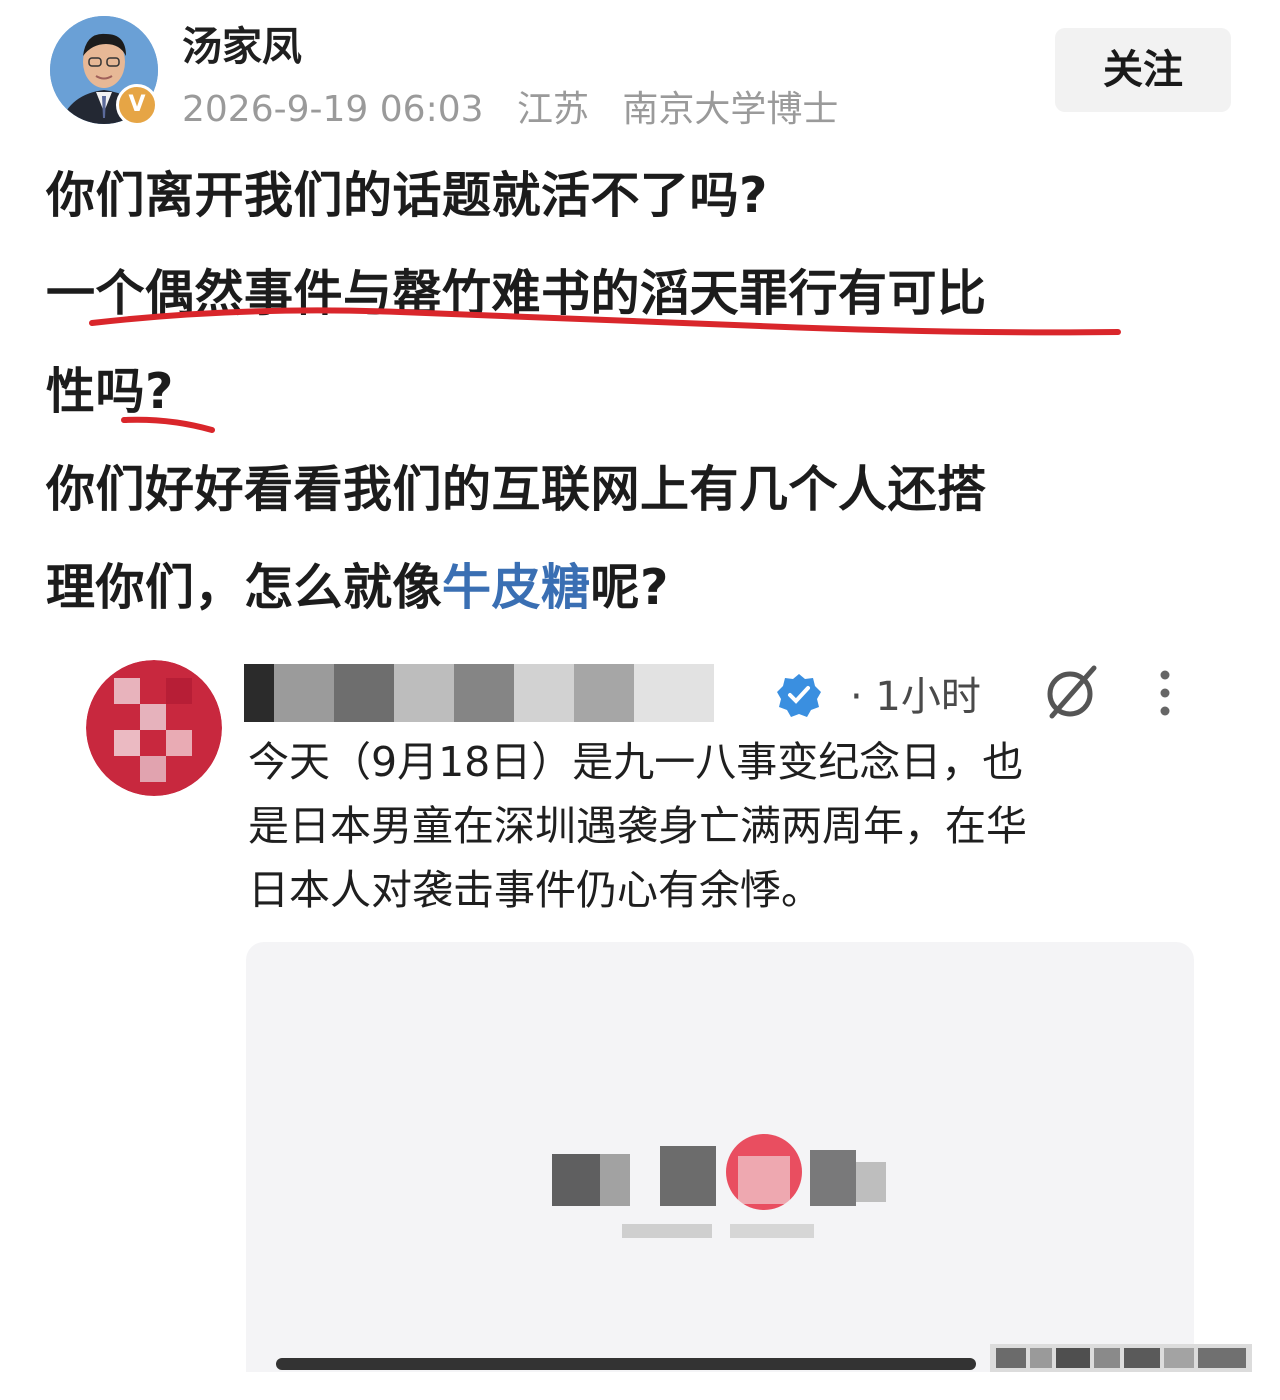  I want to click on quoted-author-avatar, so click(154, 728).